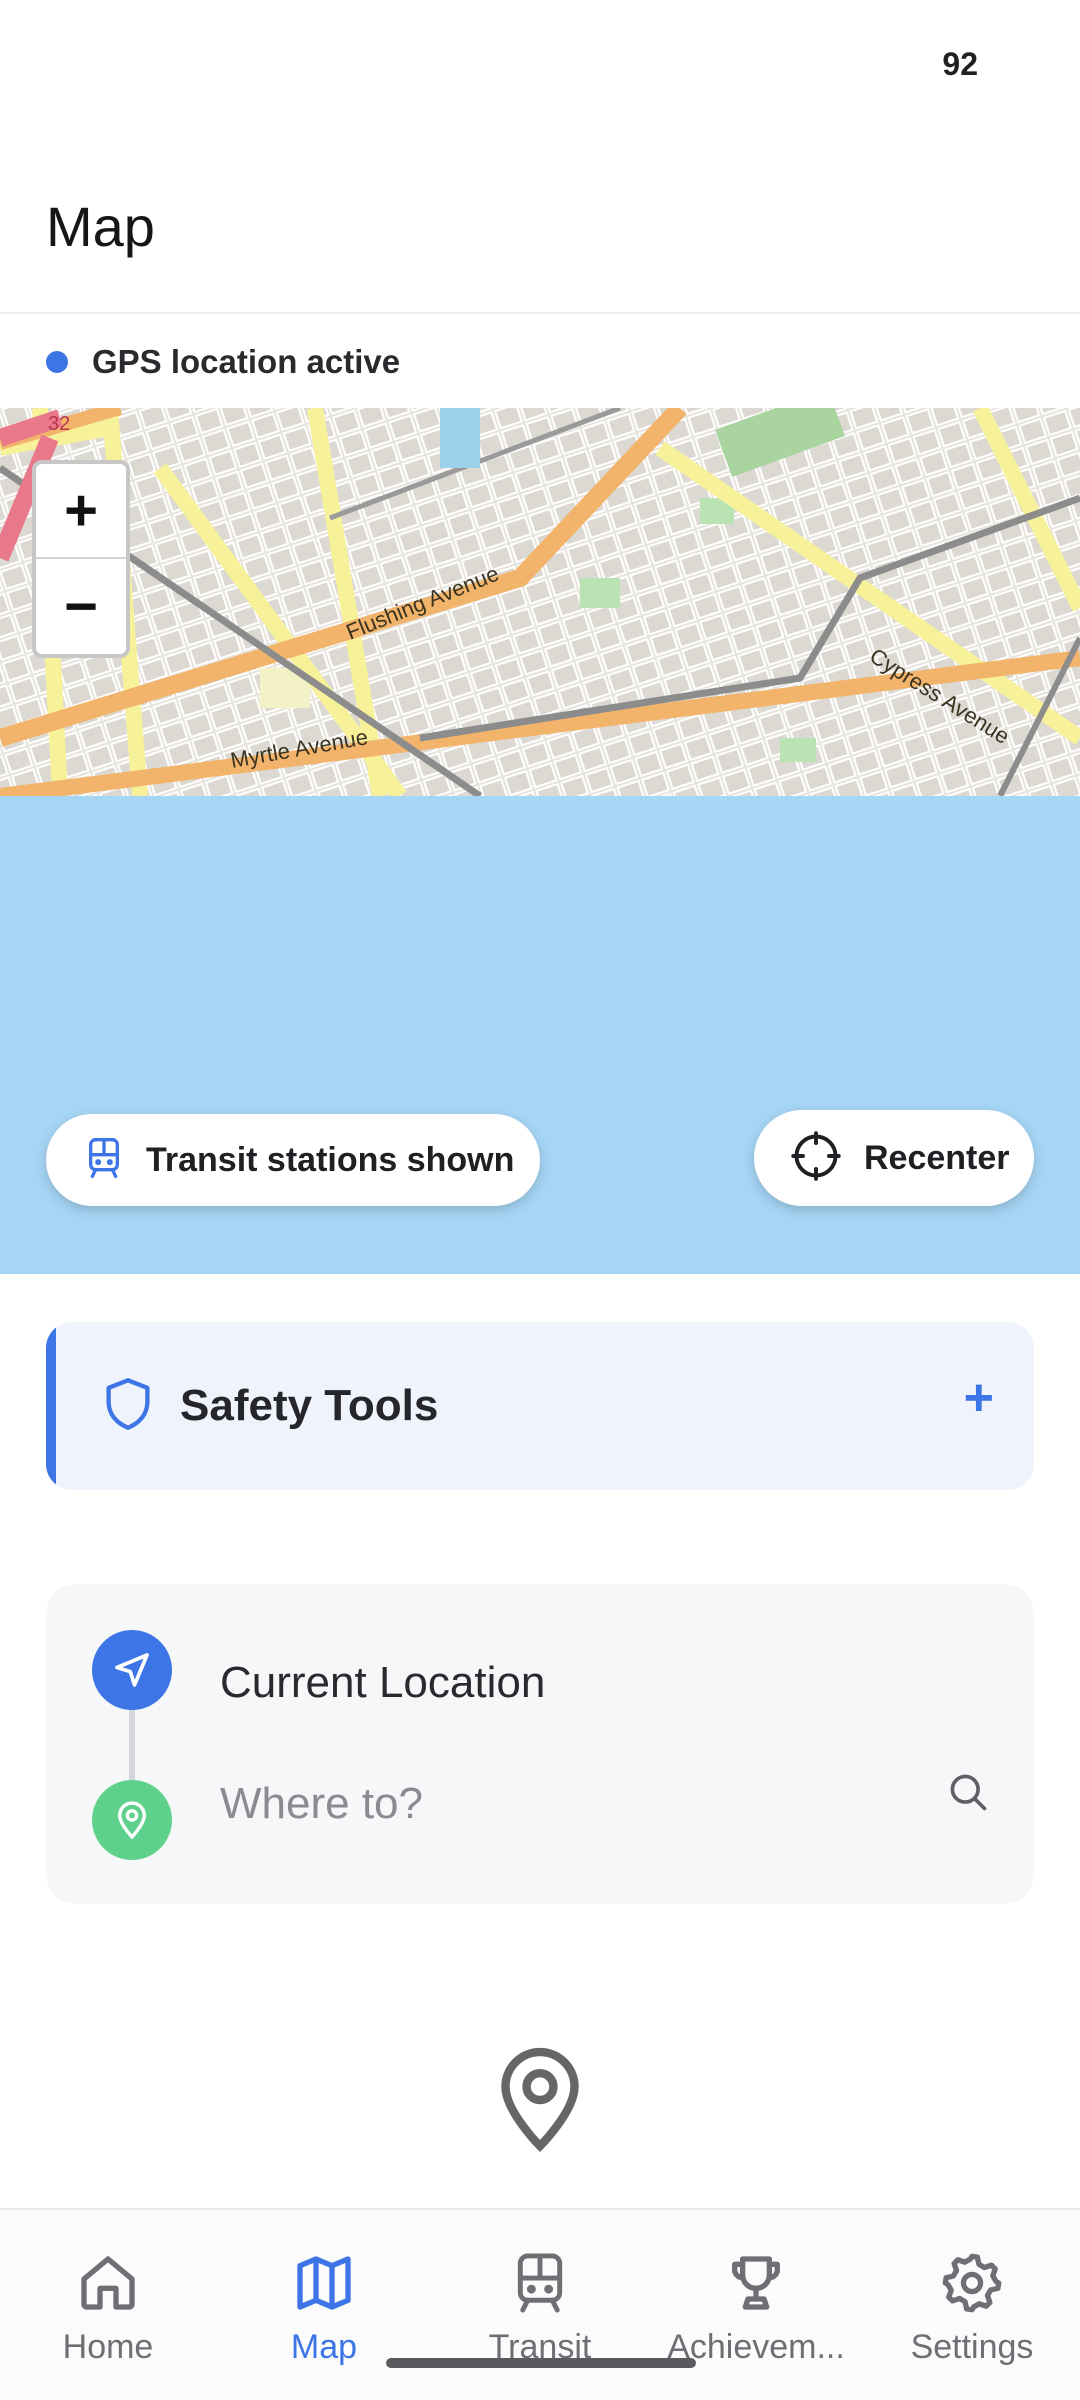 Image resolution: width=1080 pixels, height=2400 pixels. What do you see at coordinates (57, 362) in the screenshot?
I see `gps-status-dot` at bounding box center [57, 362].